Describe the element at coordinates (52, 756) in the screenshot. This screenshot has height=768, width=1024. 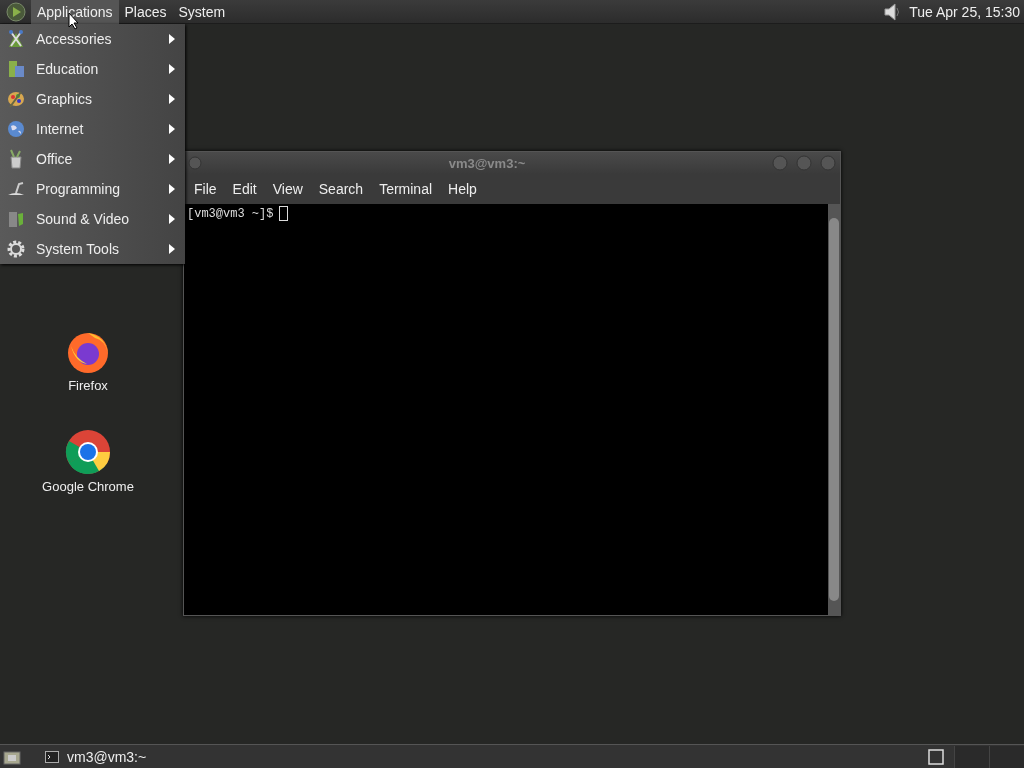
I see `terminal-icon` at that location.